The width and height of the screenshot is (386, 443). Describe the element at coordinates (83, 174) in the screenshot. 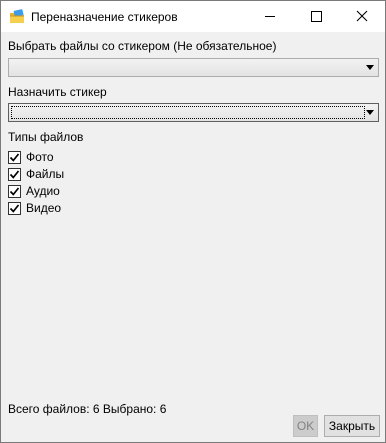

I see `checkbox-files: Файлы` at that location.